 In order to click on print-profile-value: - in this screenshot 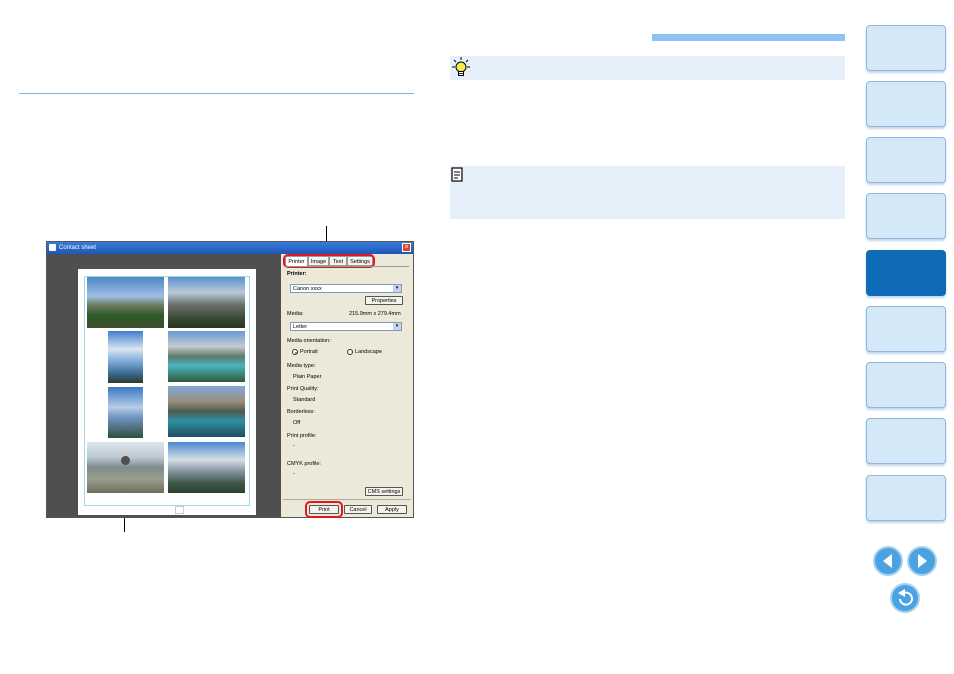, I will do `click(294, 446)`.